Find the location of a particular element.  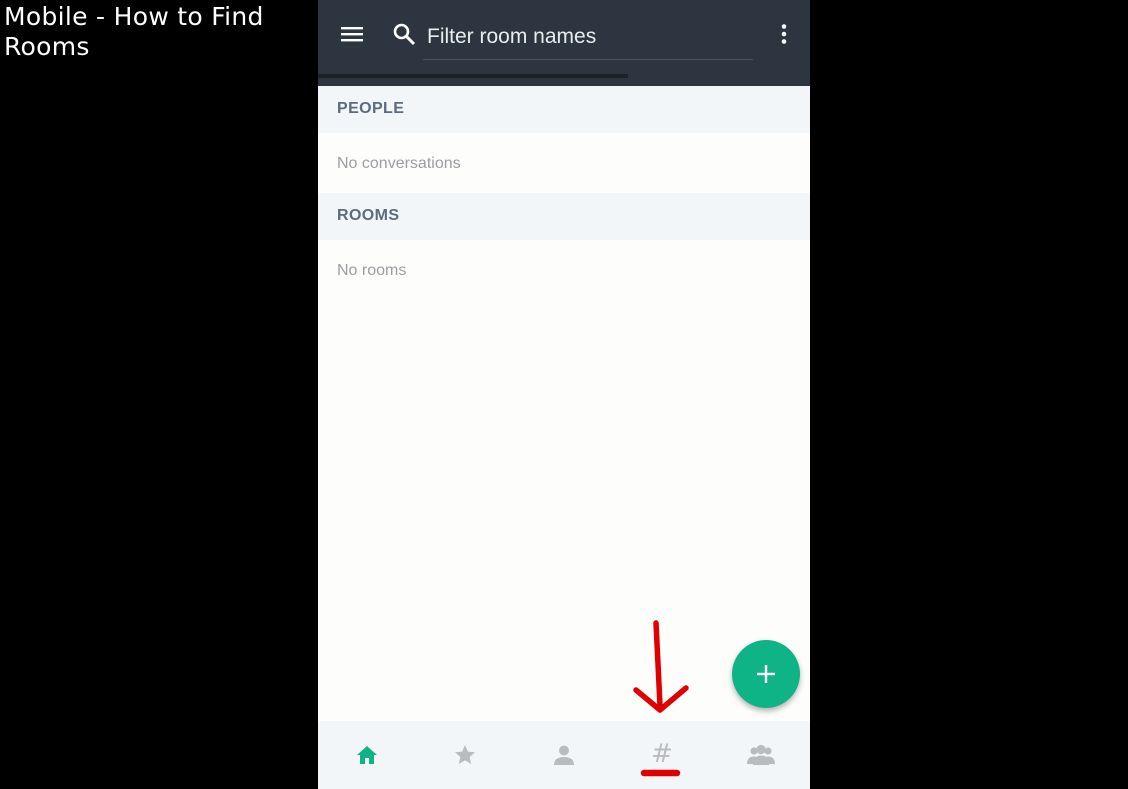

nav-tab-favourites is located at coordinates (465, 755).